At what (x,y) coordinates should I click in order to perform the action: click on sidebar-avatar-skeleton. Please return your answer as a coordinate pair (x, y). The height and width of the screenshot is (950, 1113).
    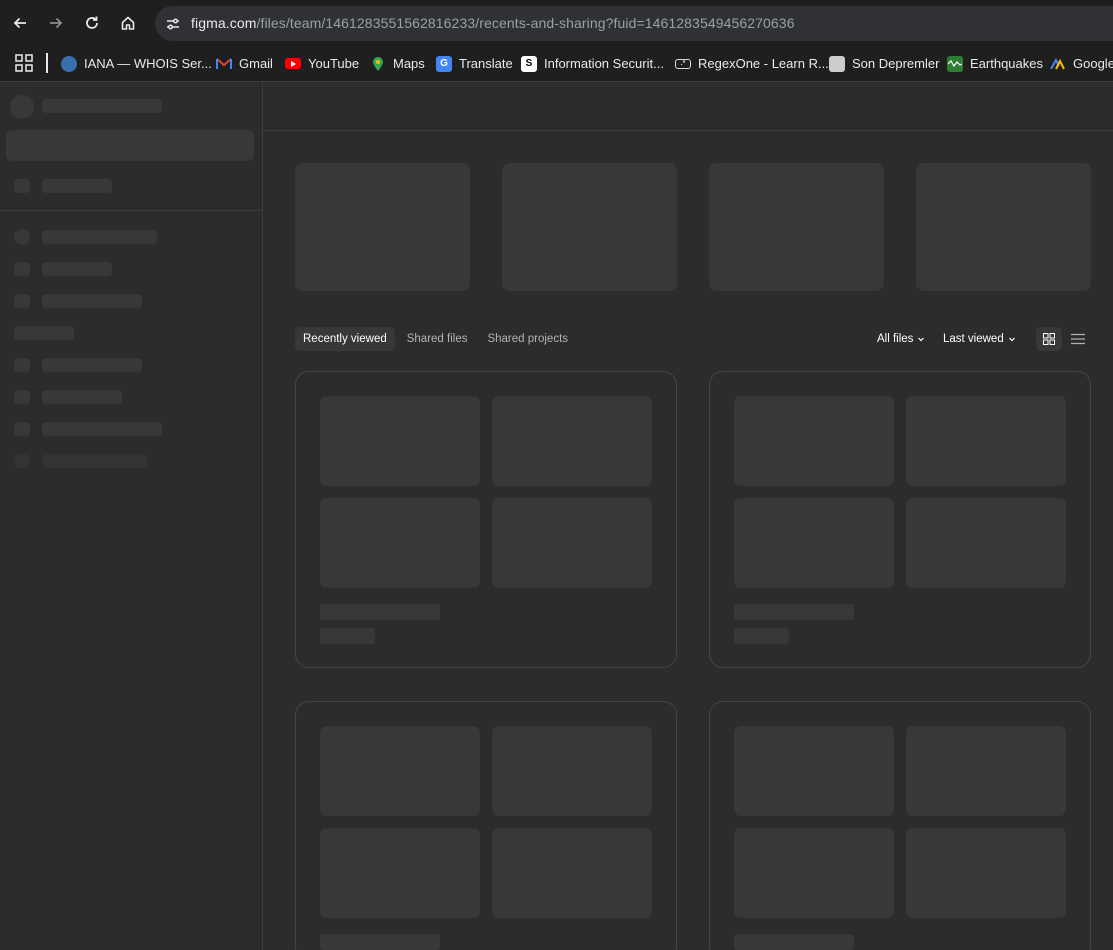
    Looking at the image, I should click on (22, 107).